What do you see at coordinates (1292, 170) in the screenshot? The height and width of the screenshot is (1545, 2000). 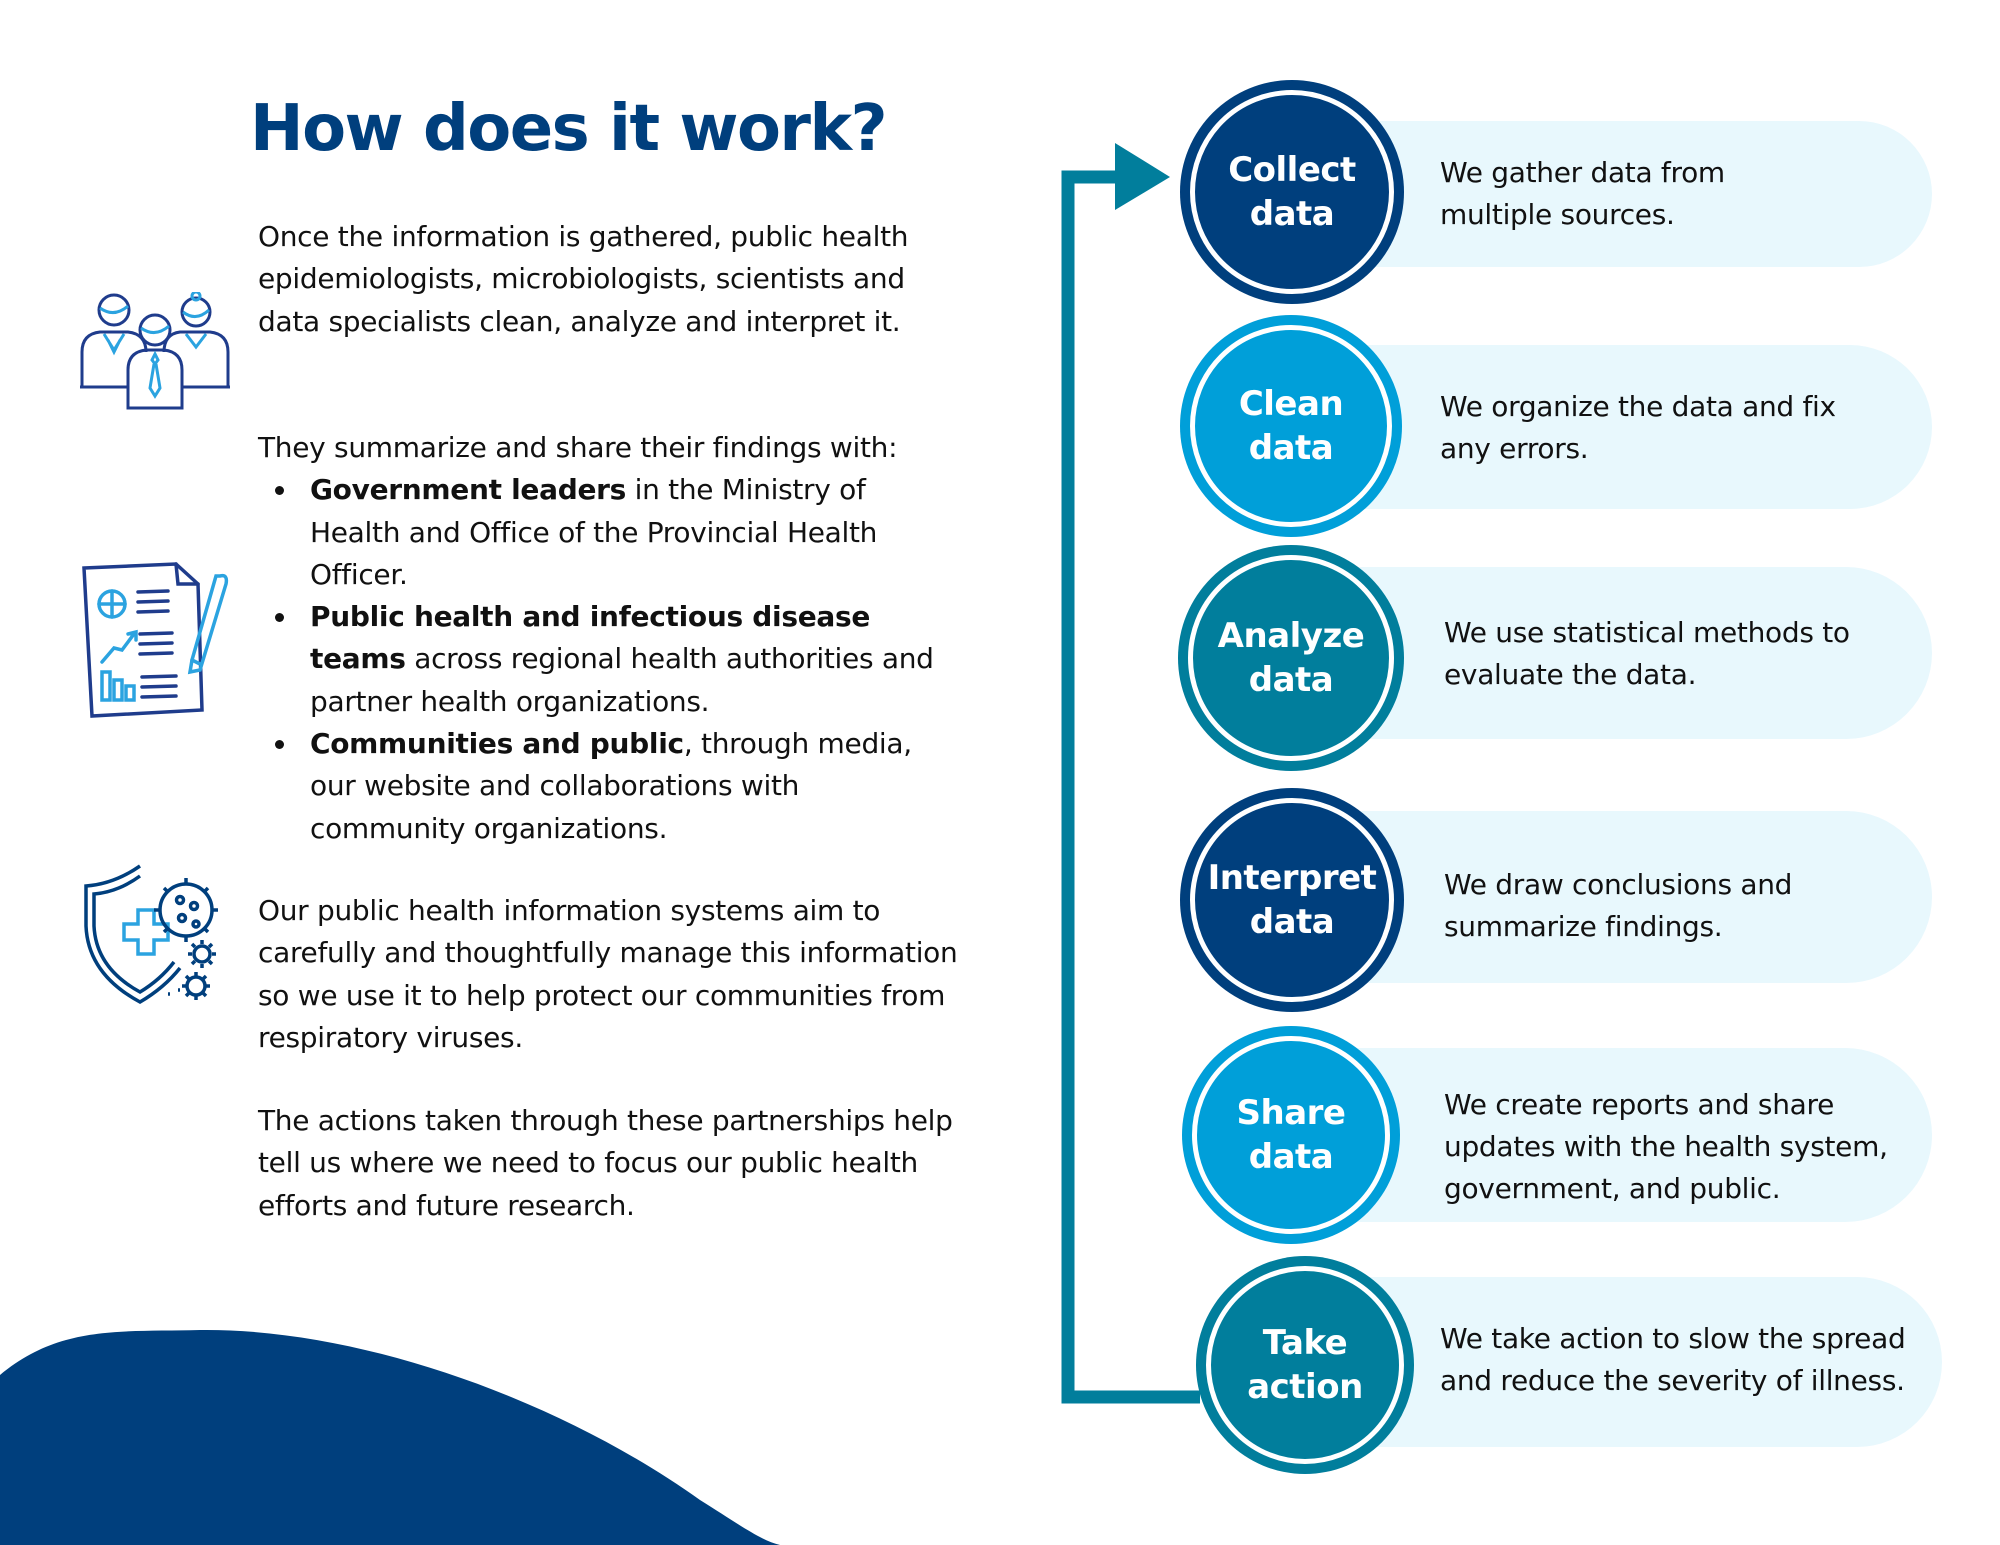 I see `step-title: Collect` at bounding box center [1292, 170].